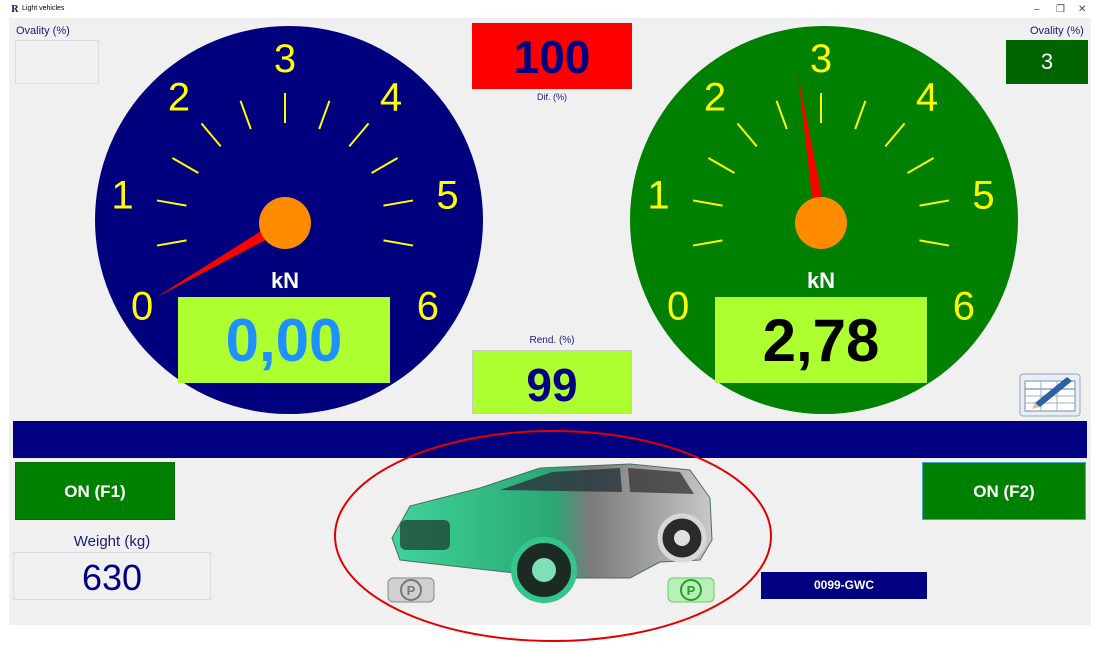 The image size is (1099, 645). I want to click on left-ovality-value, so click(57, 62).